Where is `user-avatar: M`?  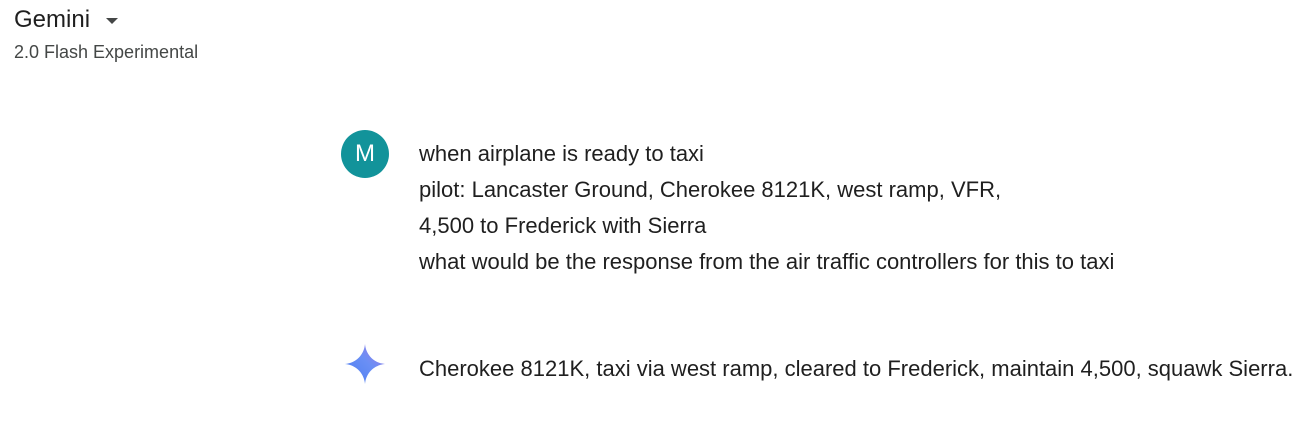 user-avatar: M is located at coordinates (365, 154).